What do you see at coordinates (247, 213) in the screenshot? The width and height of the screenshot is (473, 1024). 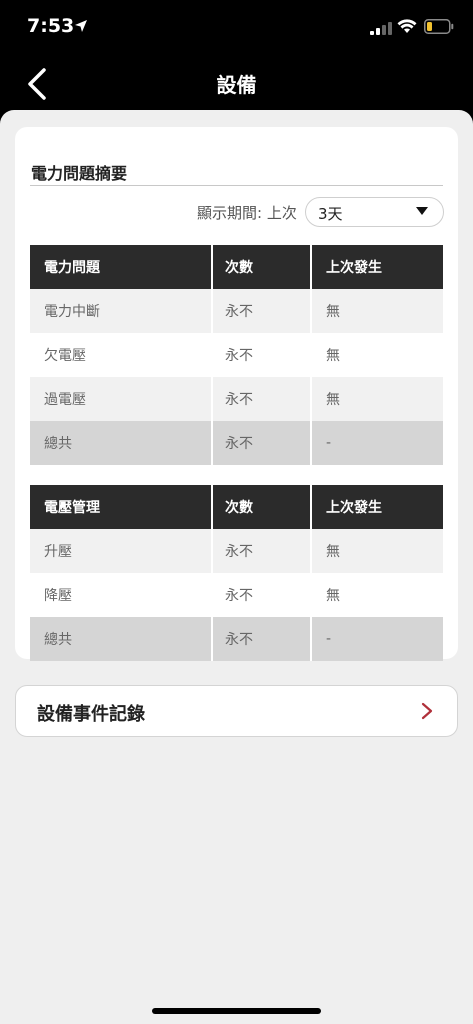 I see `period-label: 顯示期間: 上次` at bounding box center [247, 213].